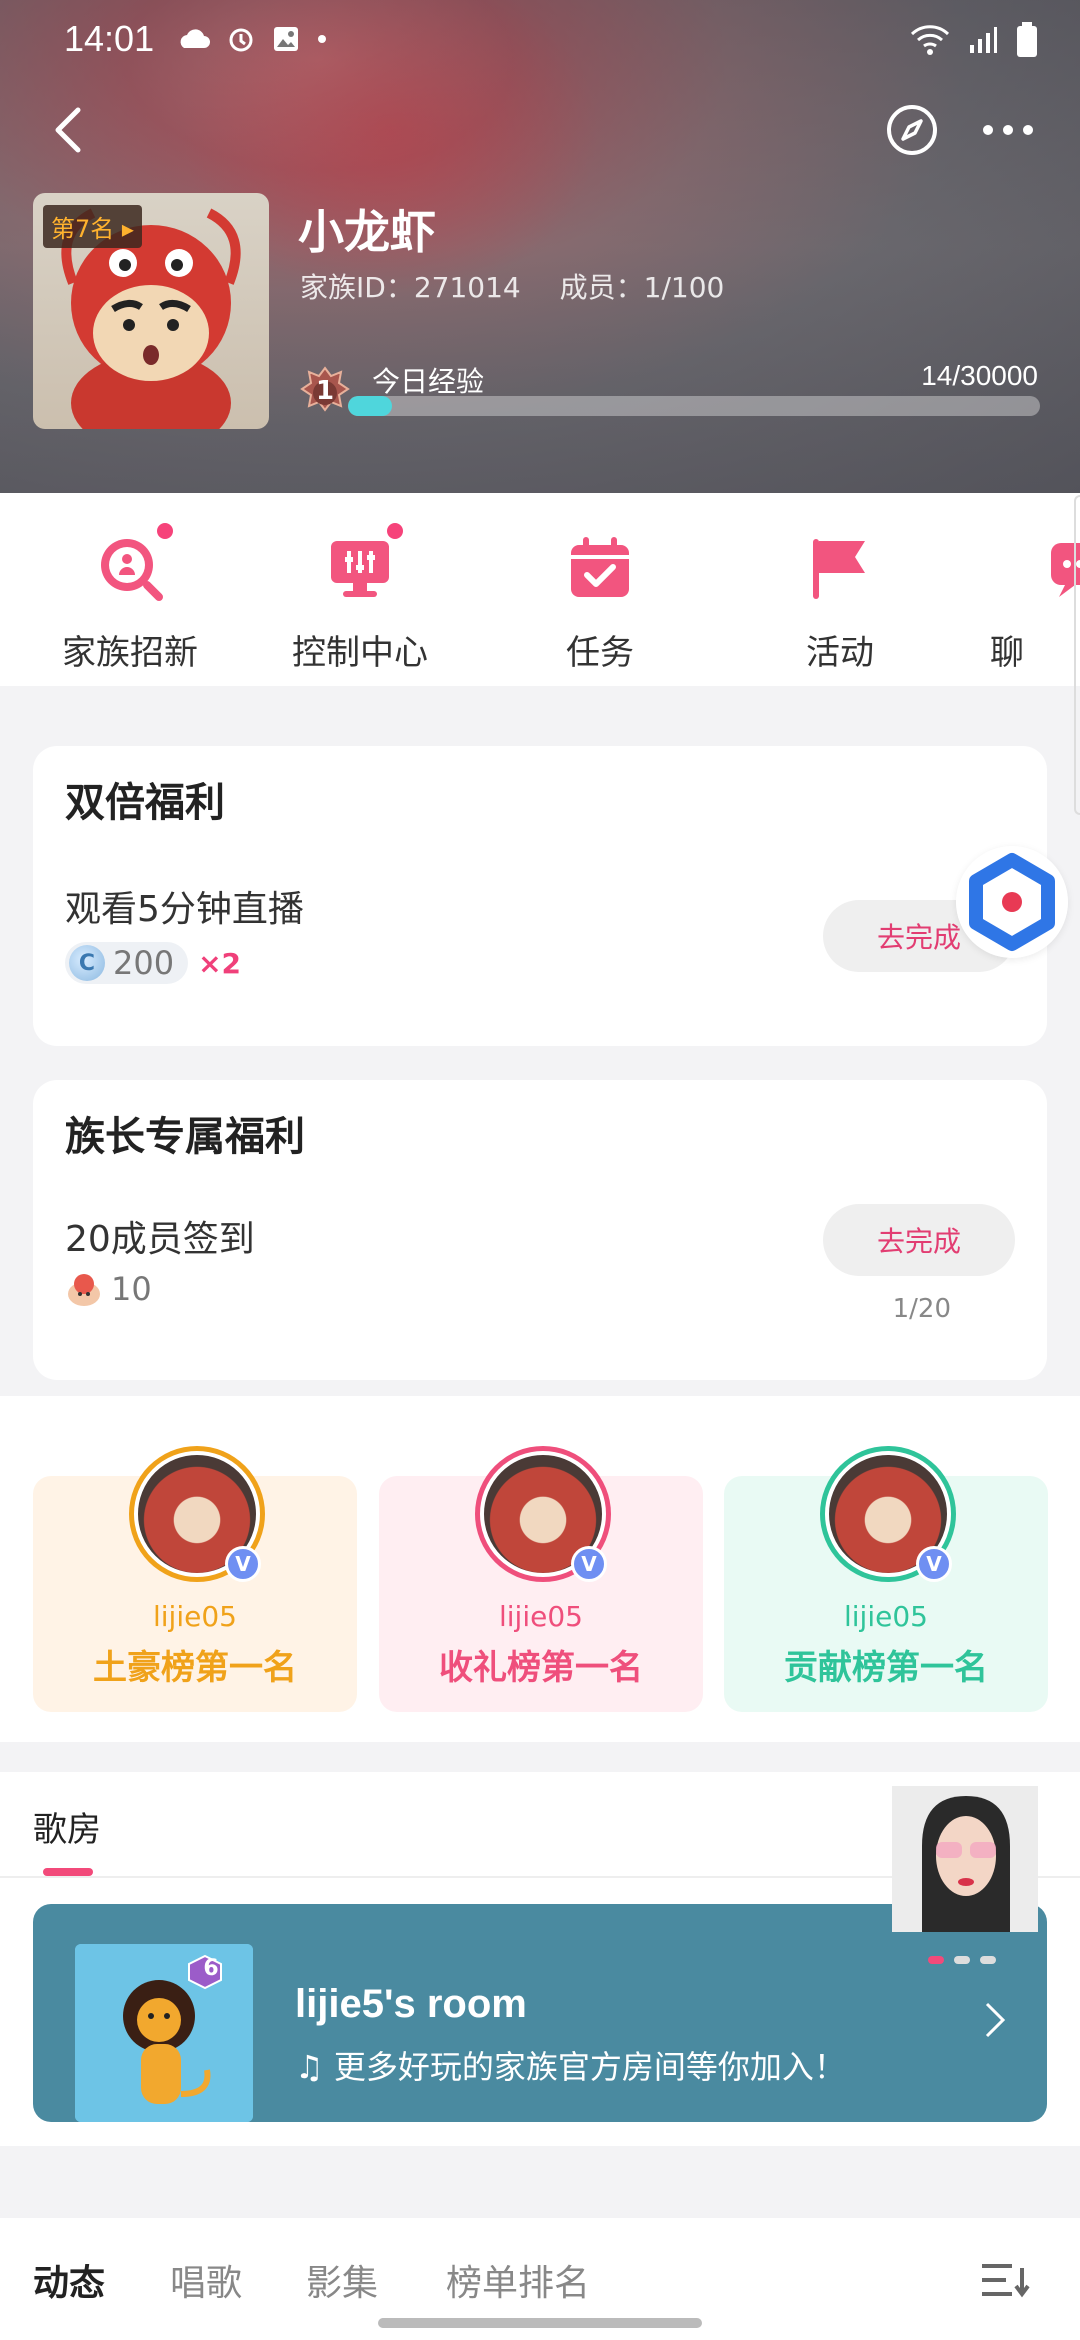 This screenshot has width=1080, height=2340. I want to click on room-card: 6 lijie5's room ♫ 更多好玩的家族官方房间等你加入！, so click(540, 2013).